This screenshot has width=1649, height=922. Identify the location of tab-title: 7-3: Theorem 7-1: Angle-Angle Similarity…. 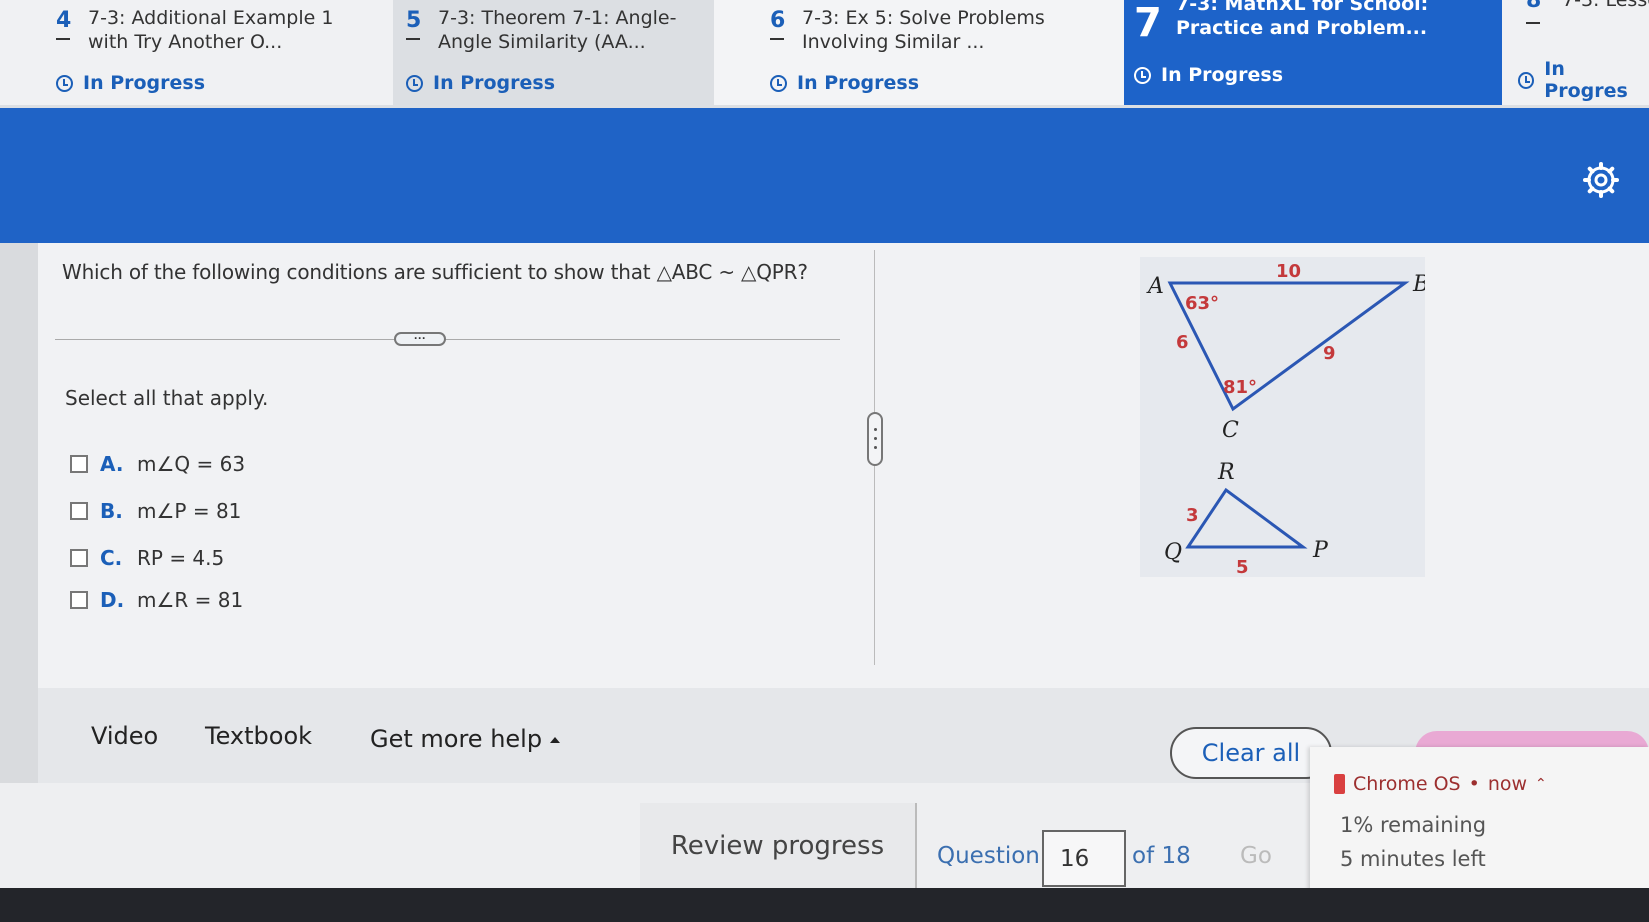
(557, 30).